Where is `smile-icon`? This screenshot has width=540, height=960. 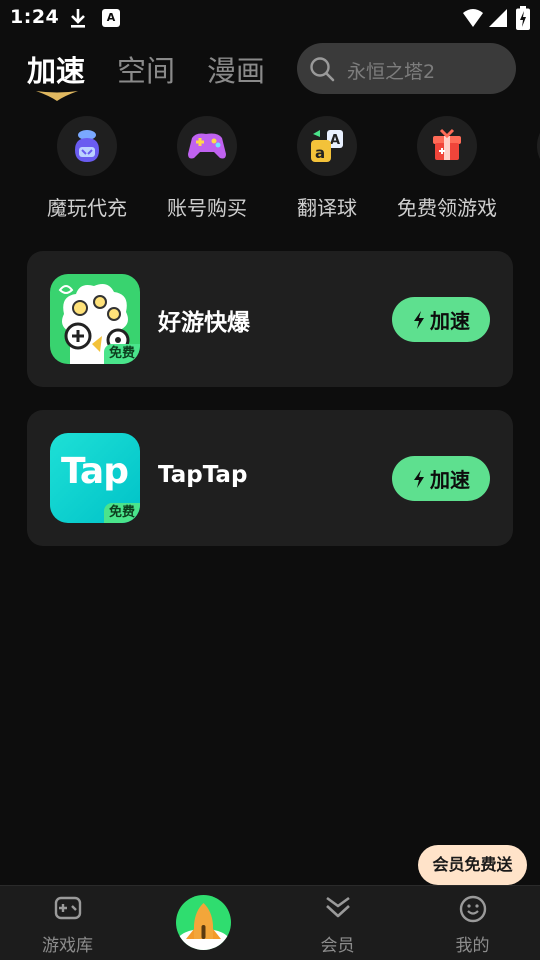 smile-icon is located at coordinates (472, 909).